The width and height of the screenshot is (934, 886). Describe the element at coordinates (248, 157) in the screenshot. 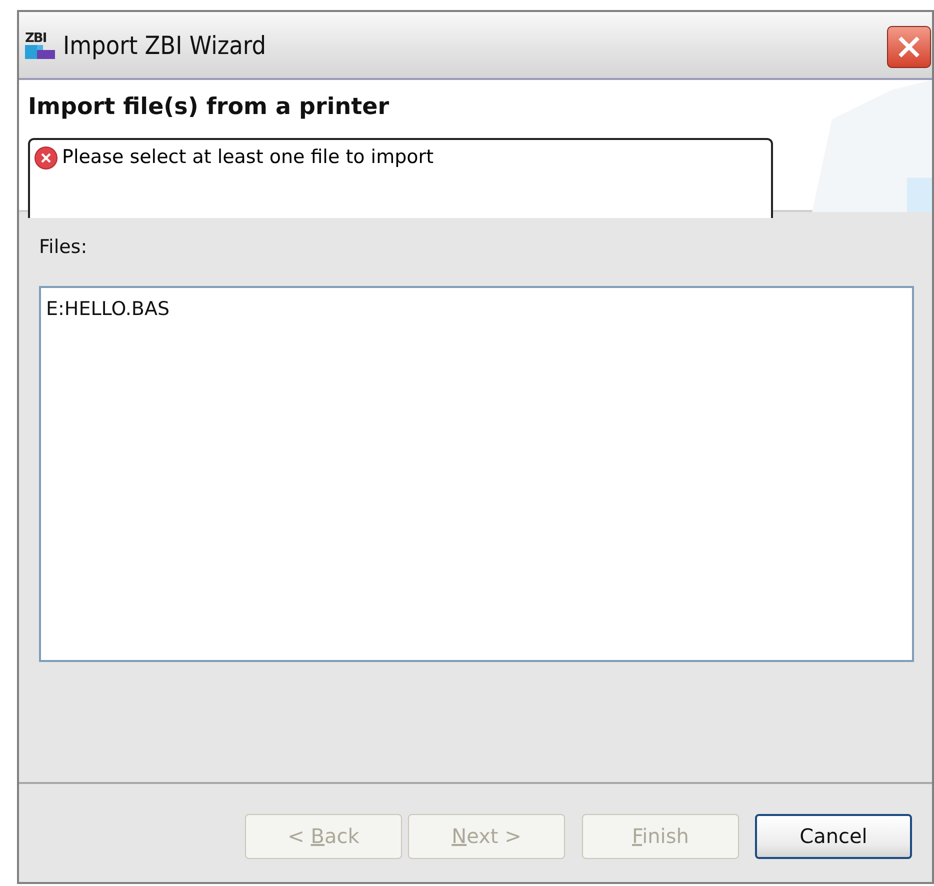

I see `error-message: Please select at least one file to import` at that location.